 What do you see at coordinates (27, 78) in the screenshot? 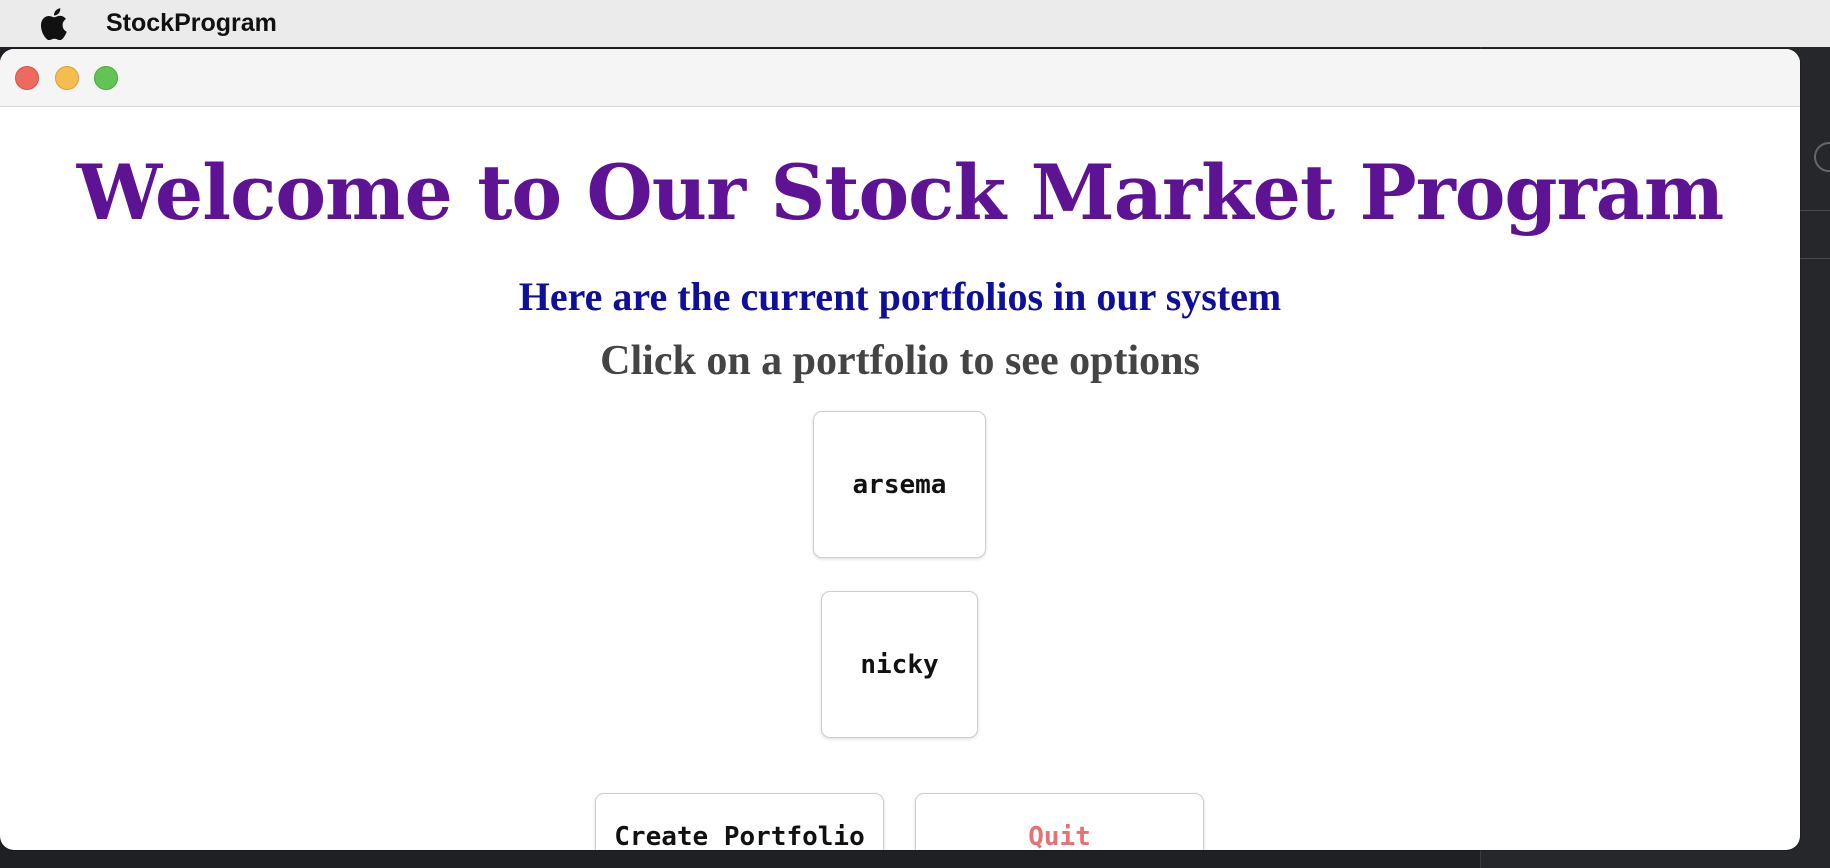
I see `close-button` at bounding box center [27, 78].